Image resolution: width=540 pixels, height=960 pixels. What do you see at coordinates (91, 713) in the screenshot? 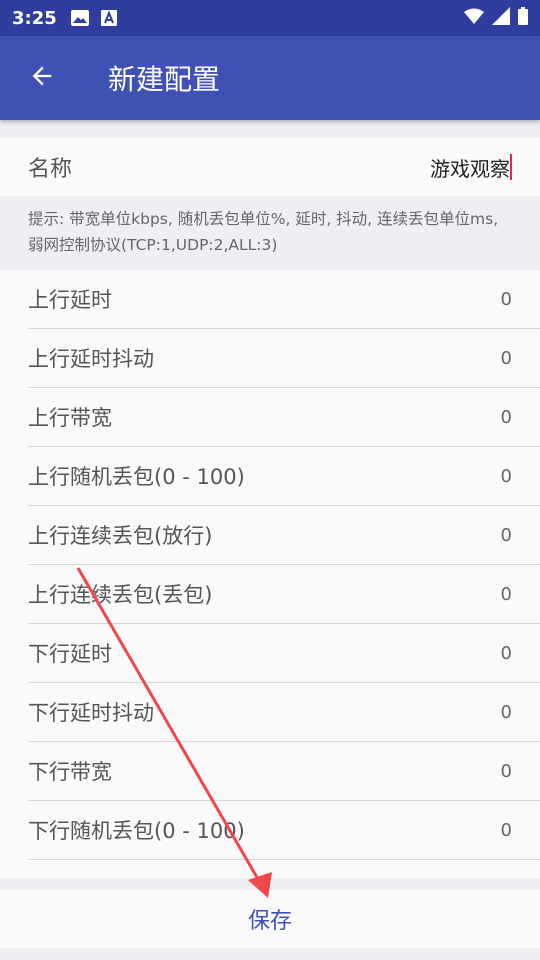
I see `param-label: 下行延时抖动` at bounding box center [91, 713].